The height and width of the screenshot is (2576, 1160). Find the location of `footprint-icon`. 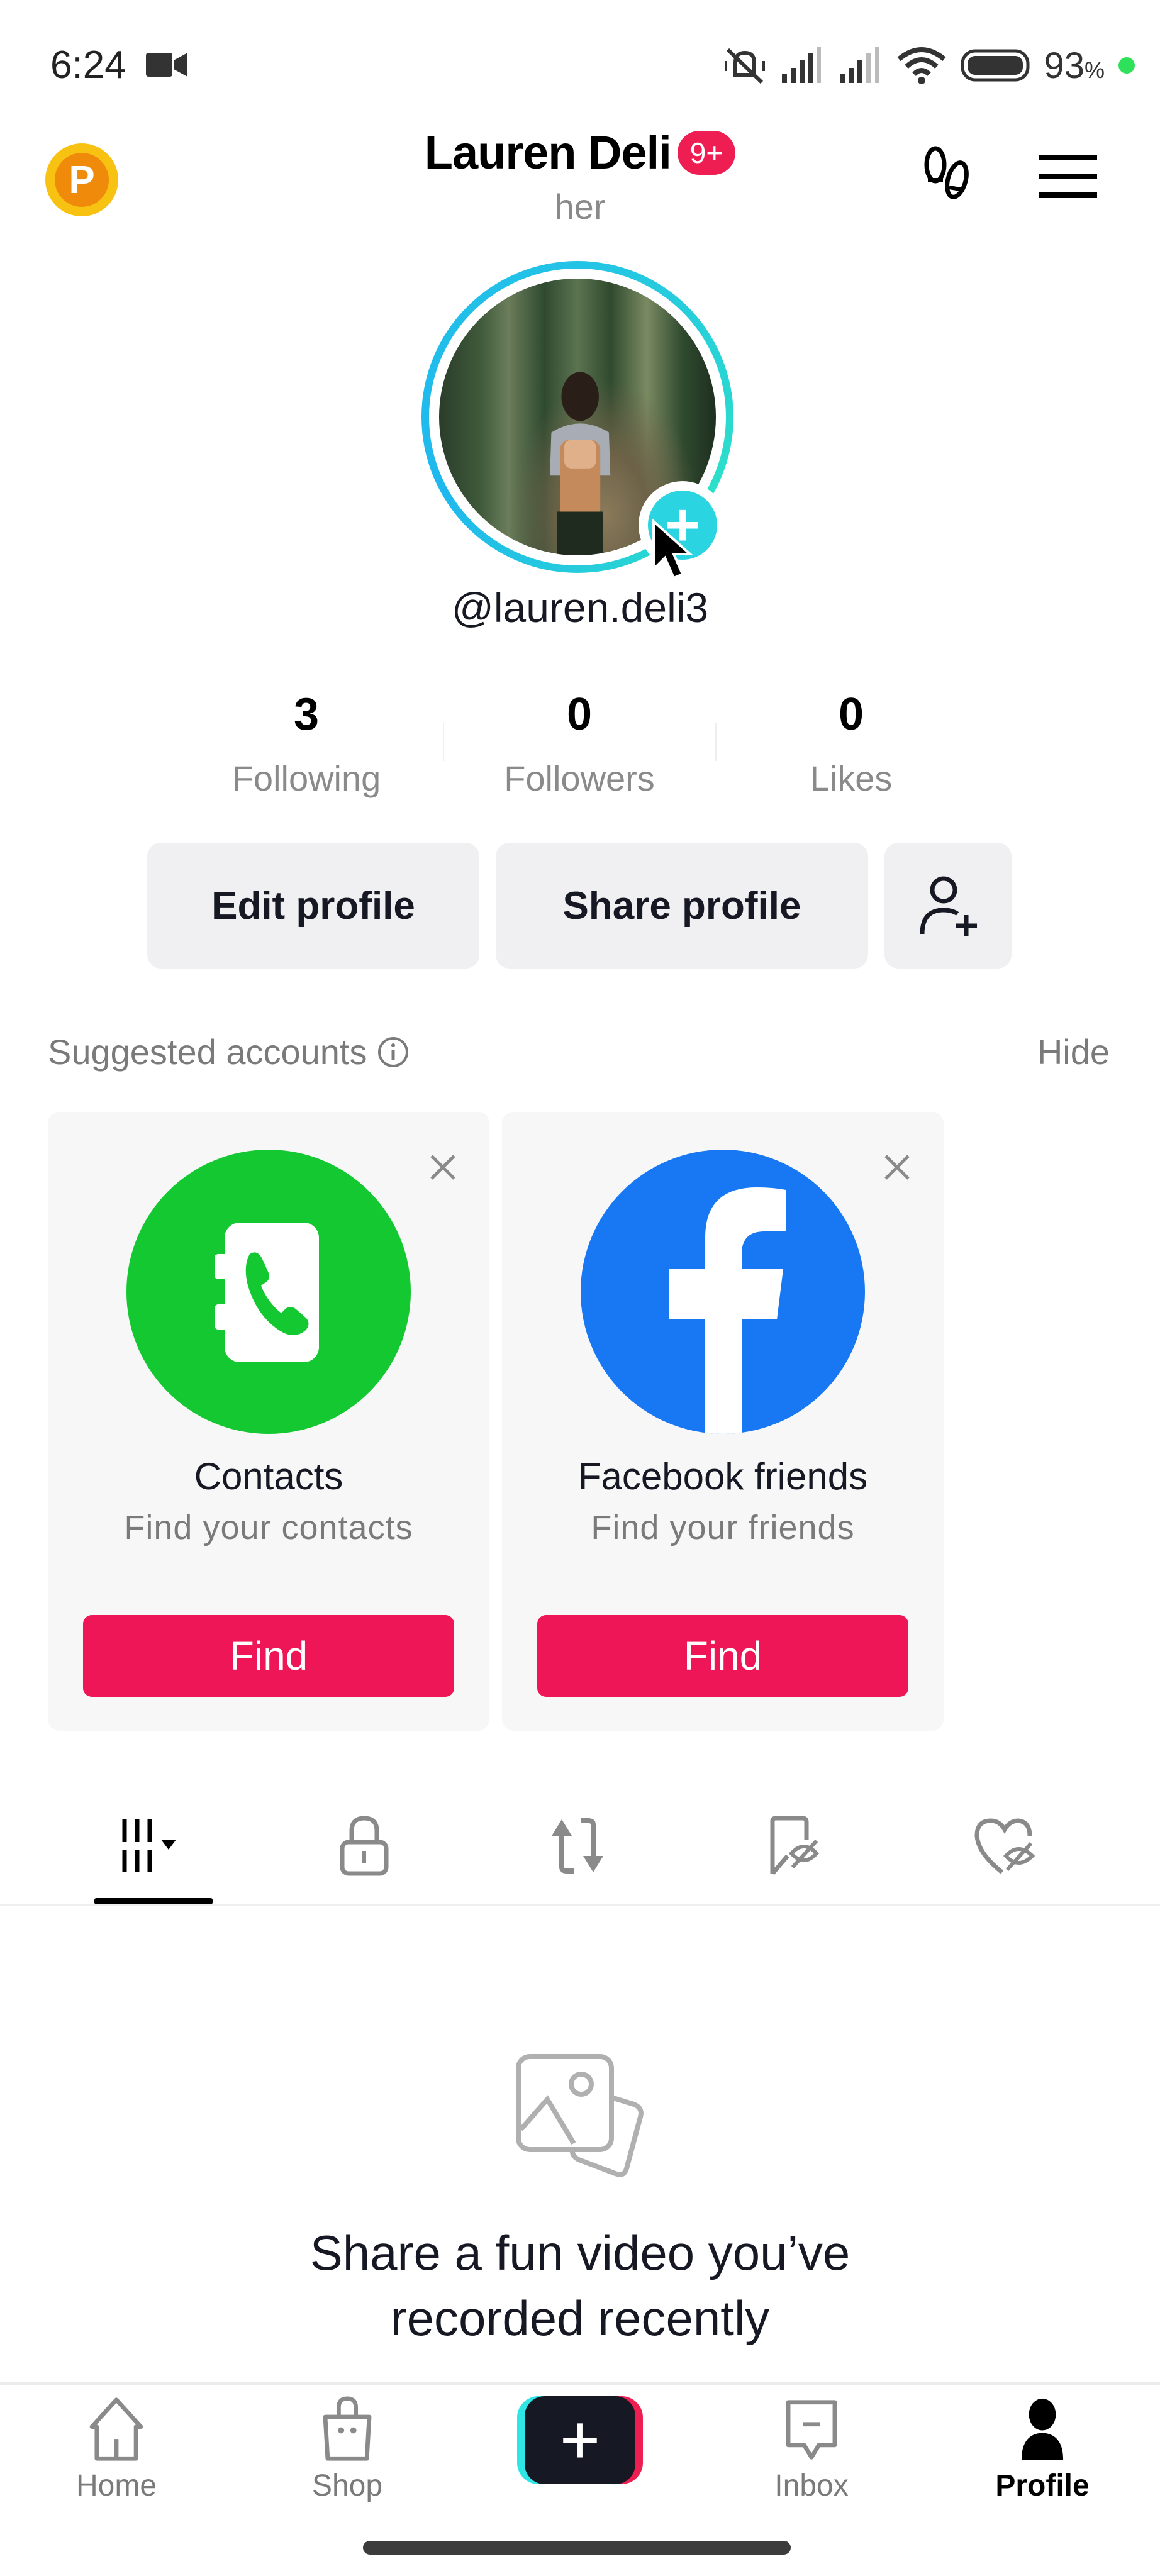

footprint-icon is located at coordinates (946, 174).